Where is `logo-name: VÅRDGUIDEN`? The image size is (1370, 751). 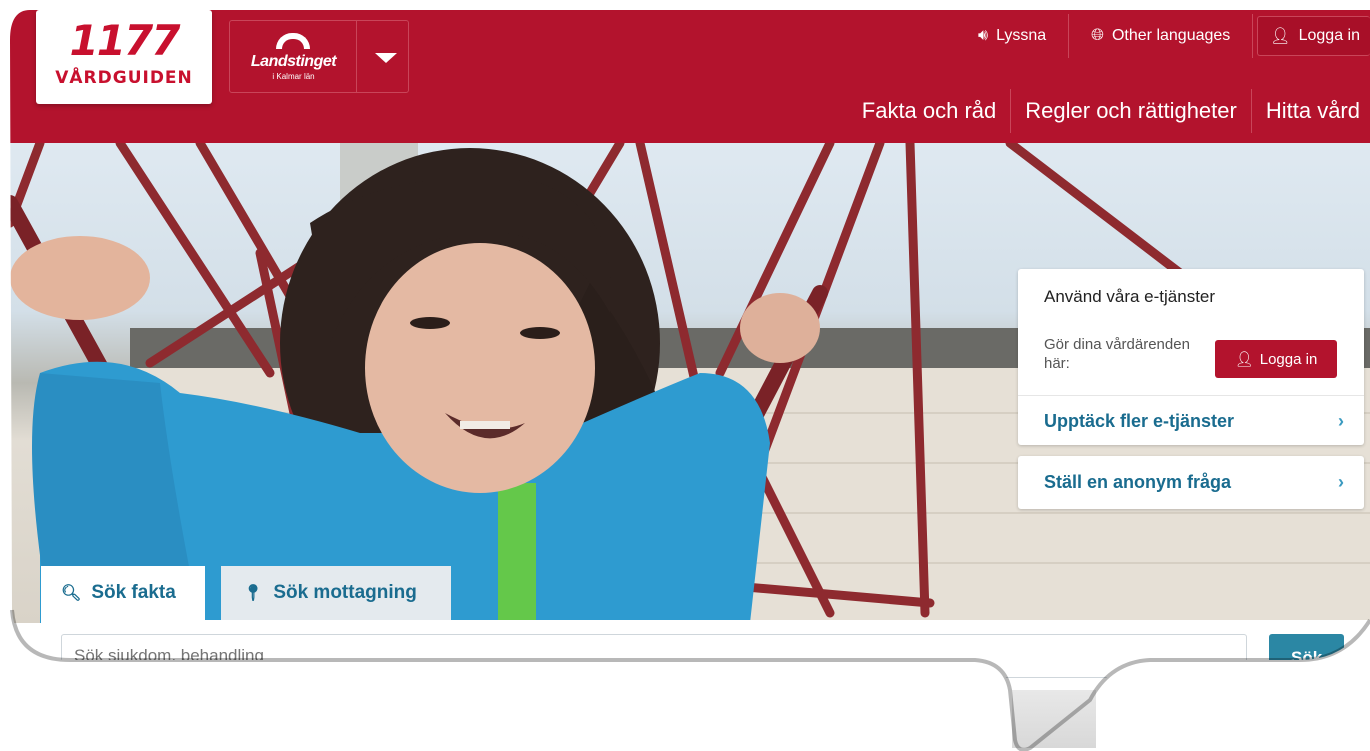 logo-name: VÅRDGUIDEN is located at coordinates (124, 78).